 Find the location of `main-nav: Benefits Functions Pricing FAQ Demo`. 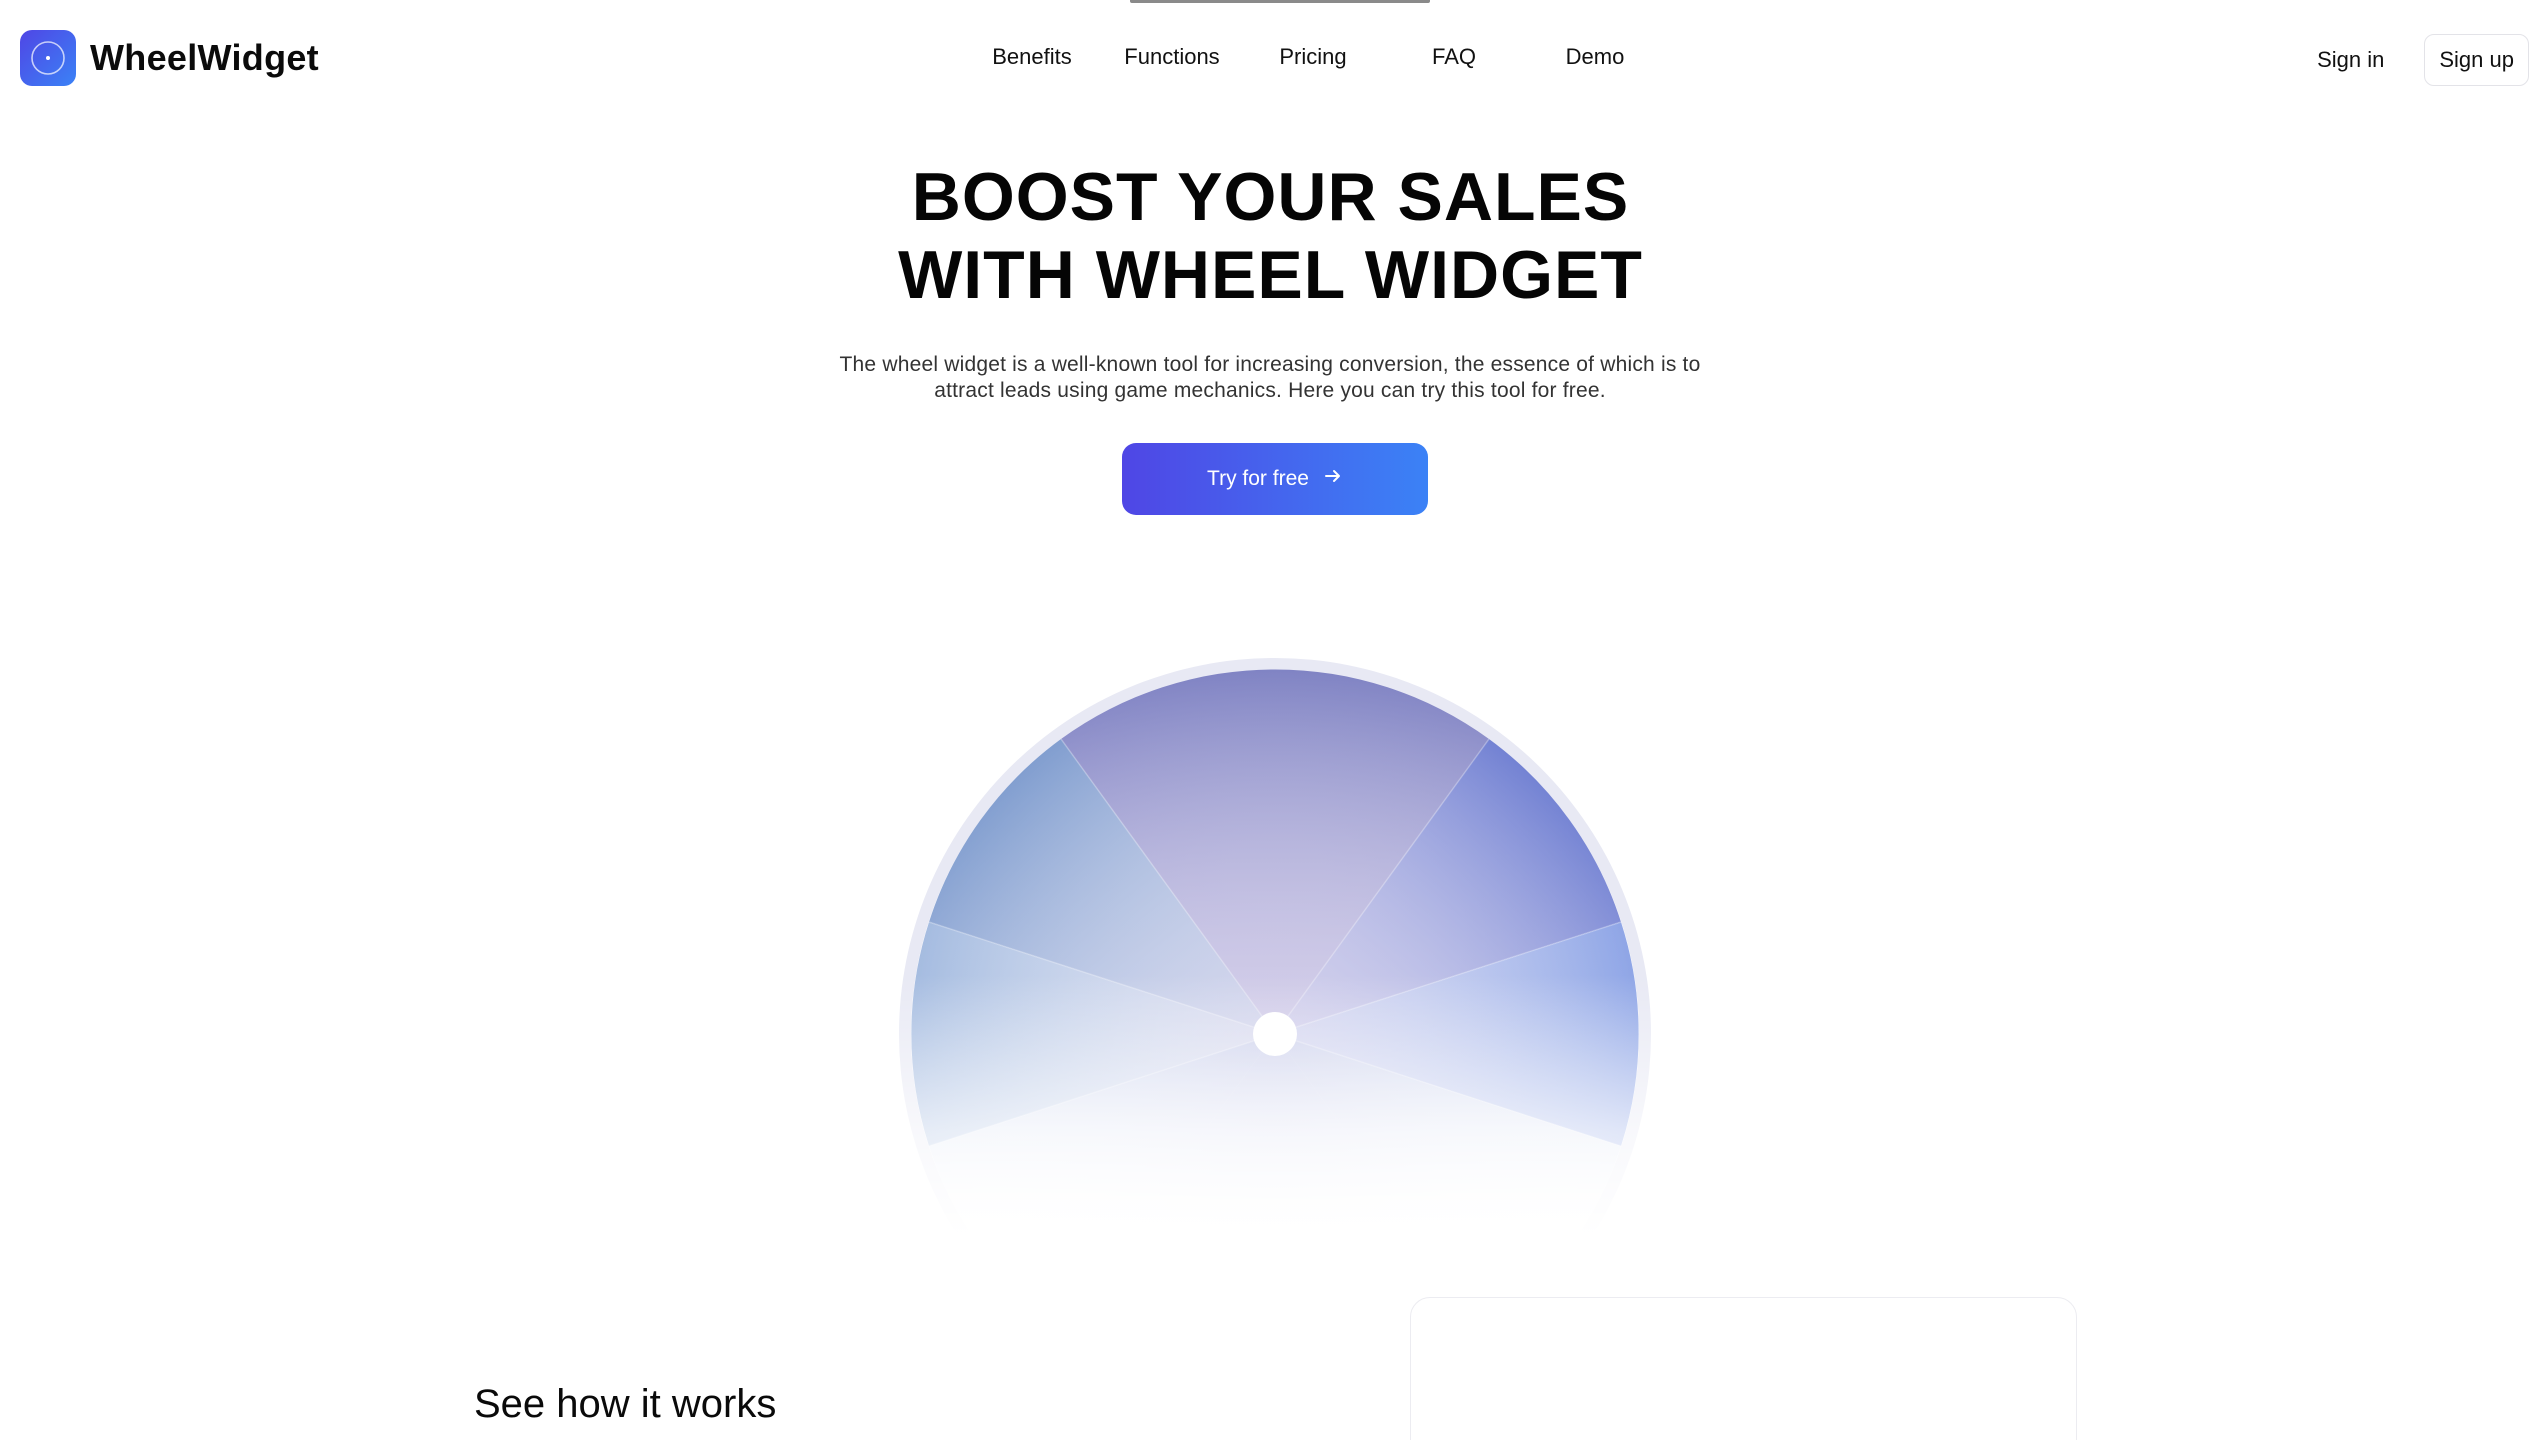

main-nav: Benefits Functions Pricing FAQ Demo is located at coordinates (1270, 61).